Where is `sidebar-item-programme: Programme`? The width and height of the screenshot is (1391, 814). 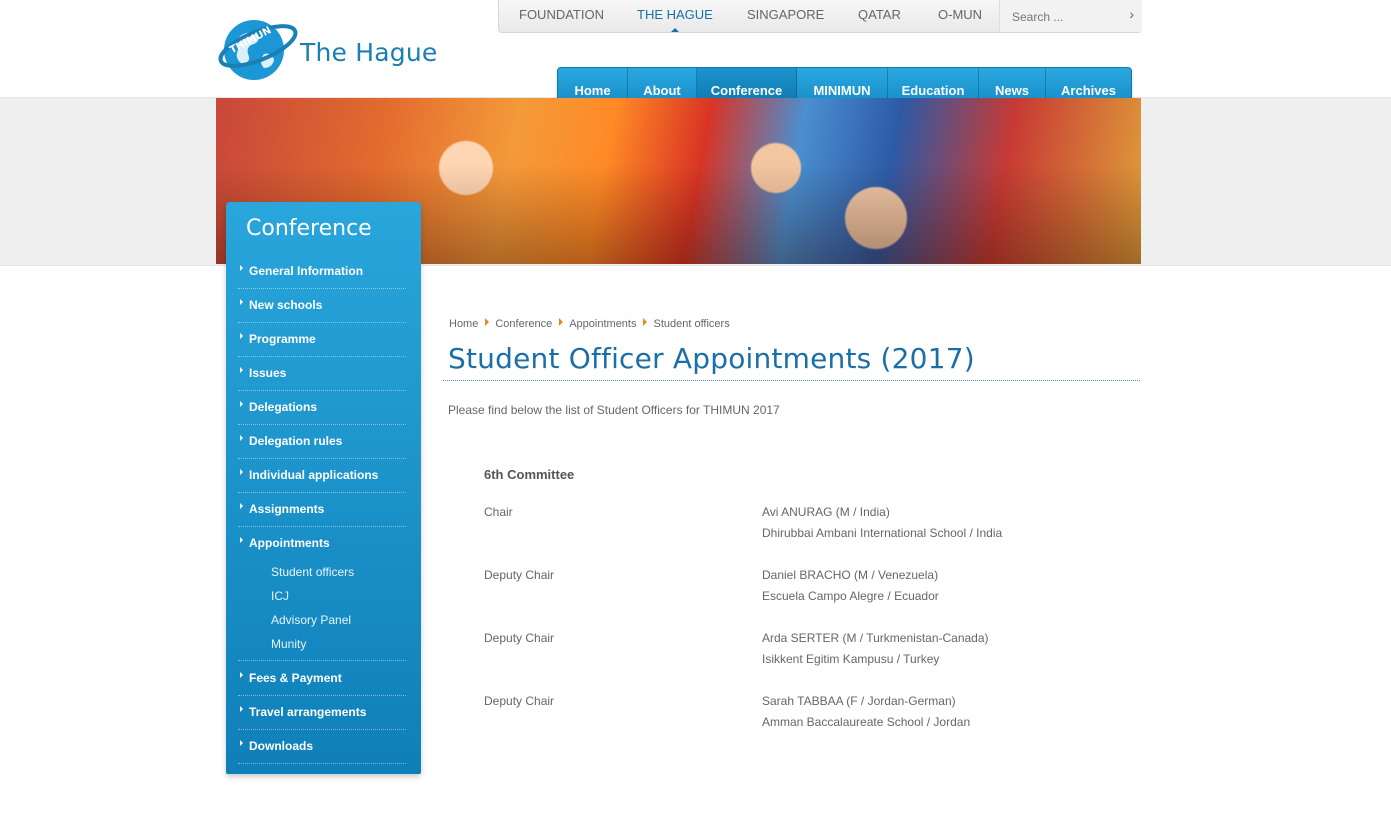 sidebar-item-programme: Programme is located at coordinates (322, 339).